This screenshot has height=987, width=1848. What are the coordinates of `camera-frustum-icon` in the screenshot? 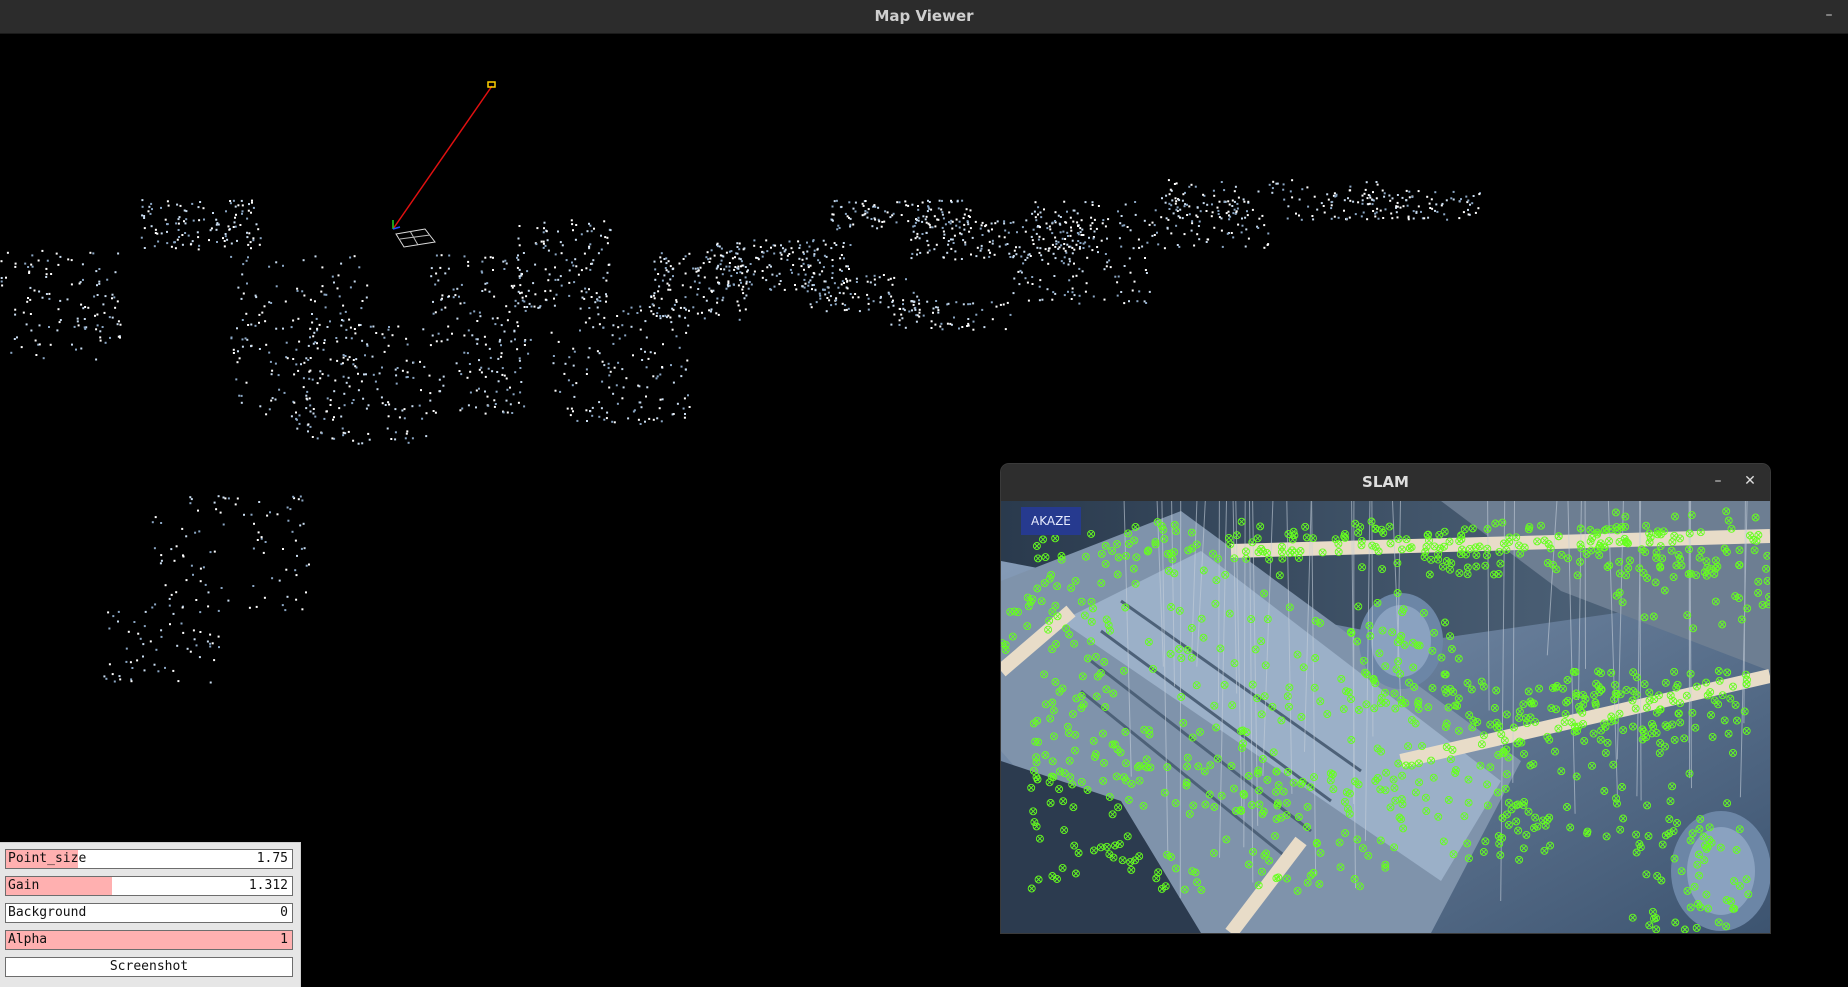 It's located at (444, 164).